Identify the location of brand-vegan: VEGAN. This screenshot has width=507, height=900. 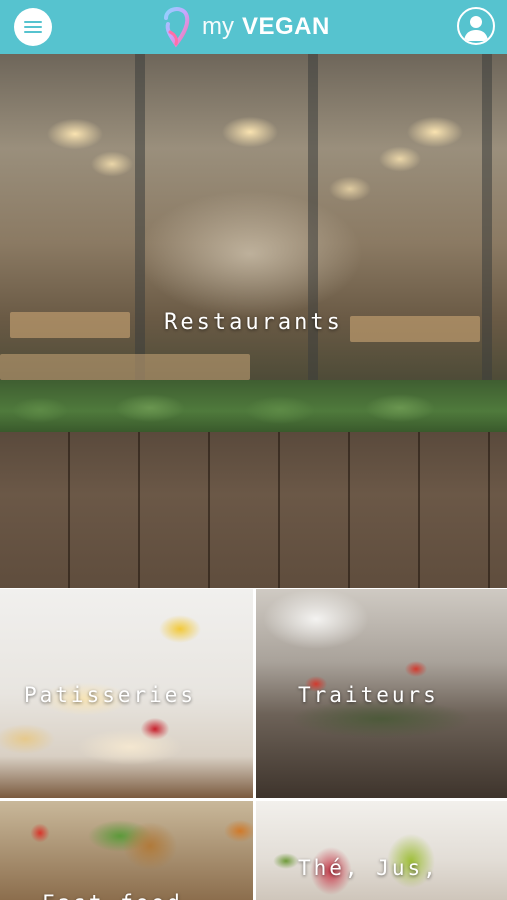
(286, 26).